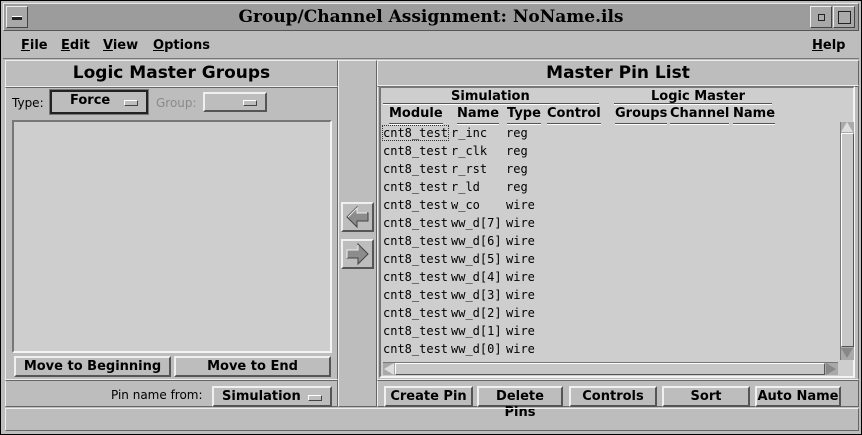 The height and width of the screenshot is (435, 862). I want to click on column-channel: Channel, so click(700, 115).